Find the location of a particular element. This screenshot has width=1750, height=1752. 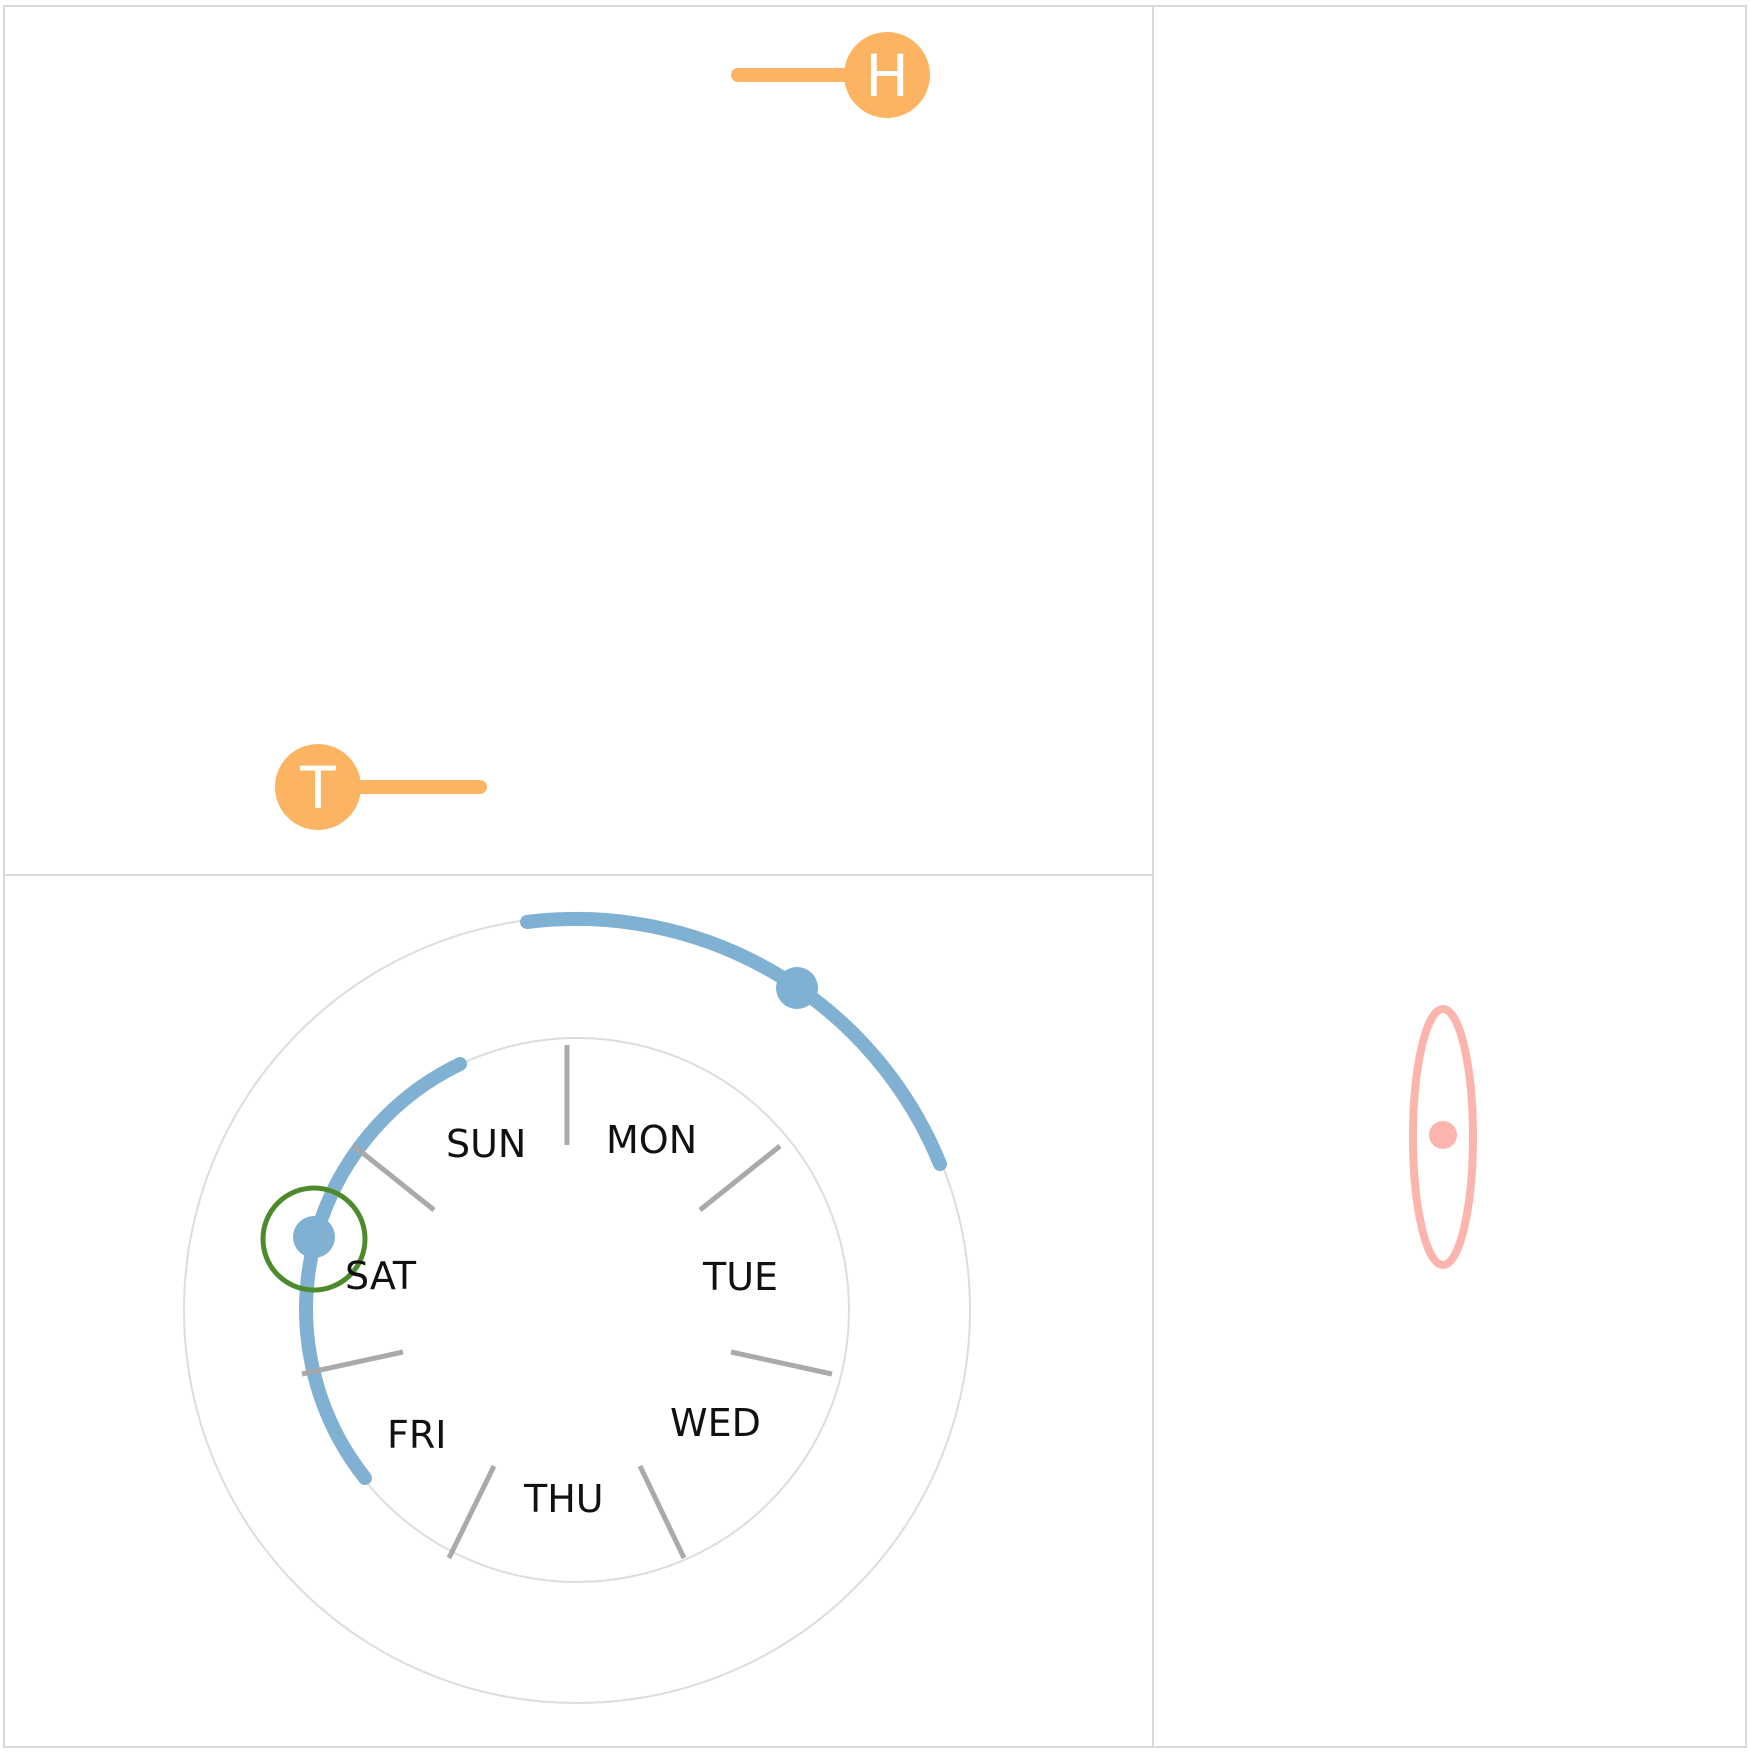

outer-range-arc is located at coordinates (733, 1041).